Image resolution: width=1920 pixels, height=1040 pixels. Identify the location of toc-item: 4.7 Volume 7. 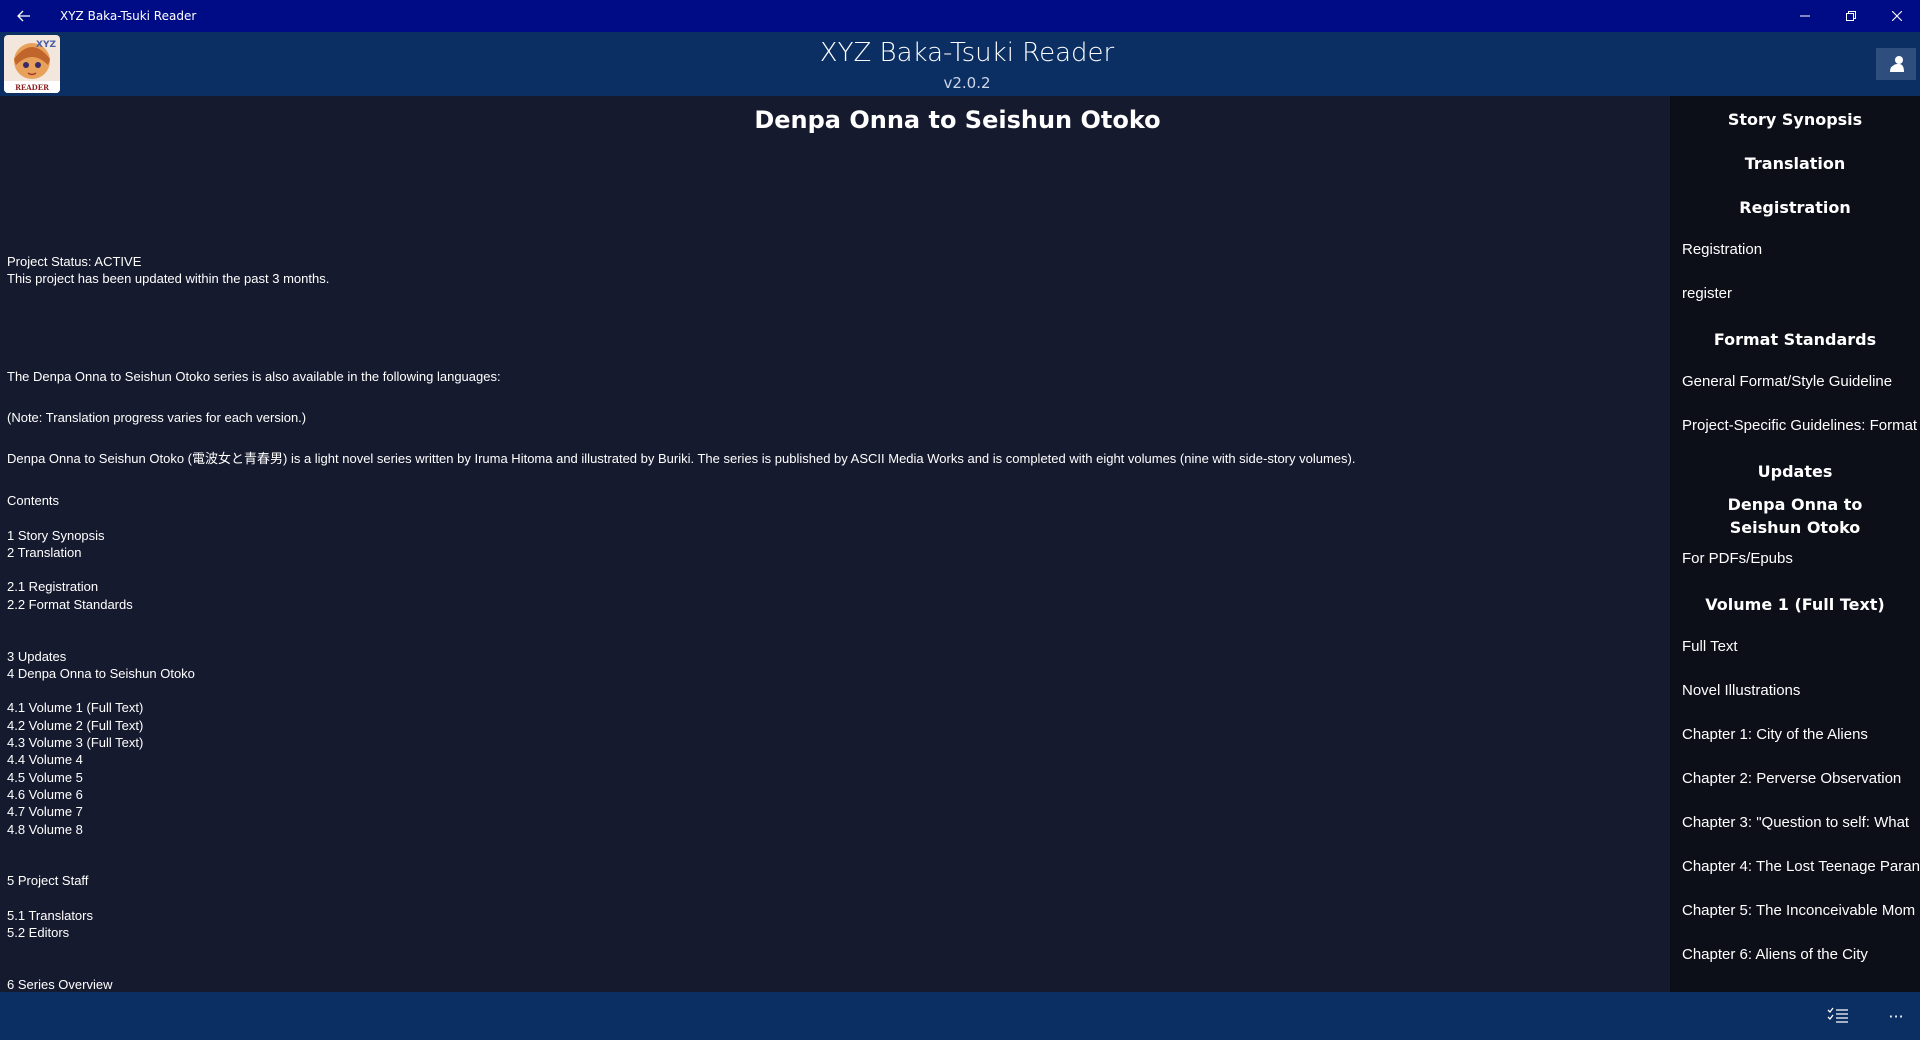
(45, 812).